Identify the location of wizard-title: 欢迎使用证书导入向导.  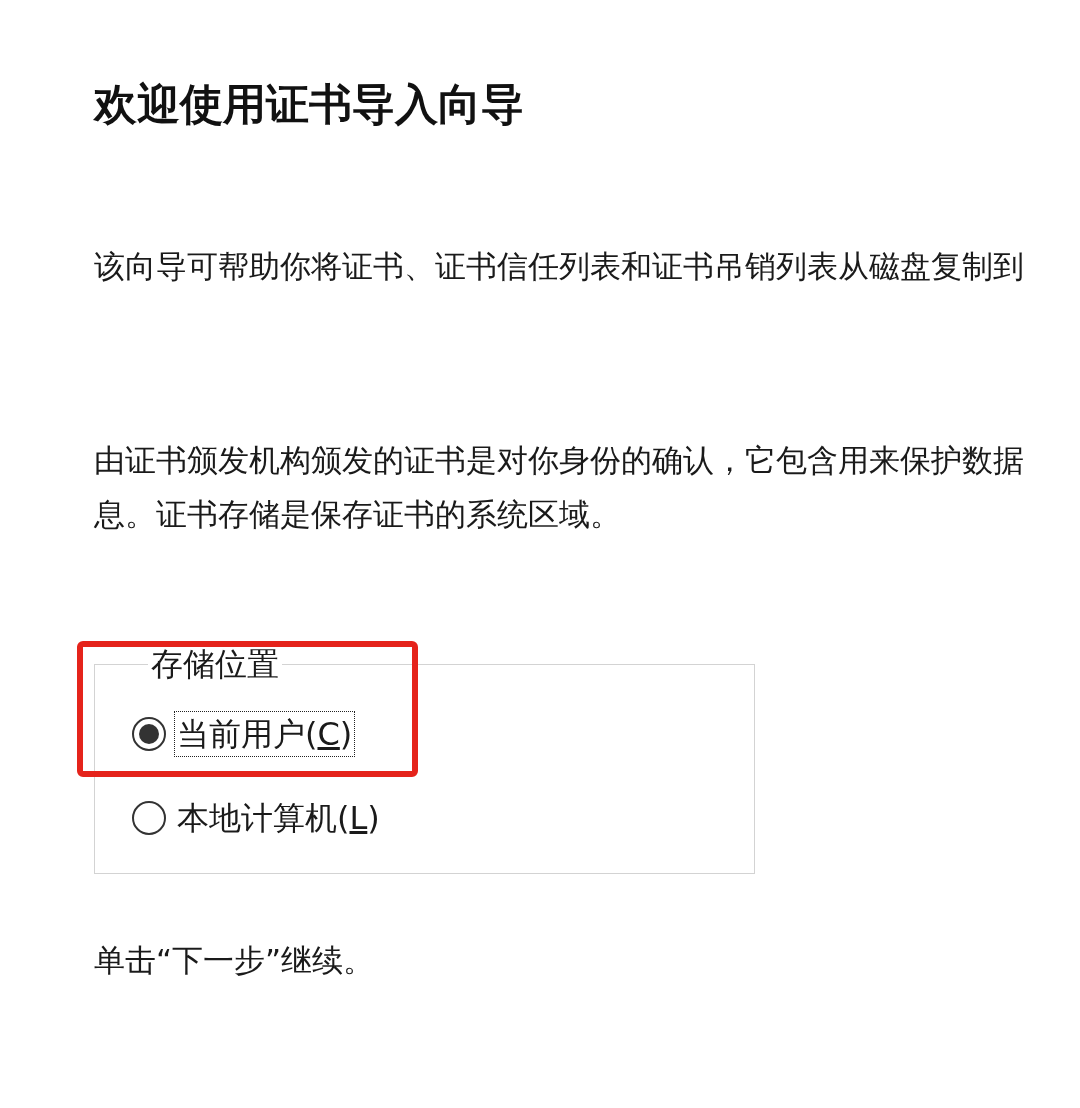
(309, 104).